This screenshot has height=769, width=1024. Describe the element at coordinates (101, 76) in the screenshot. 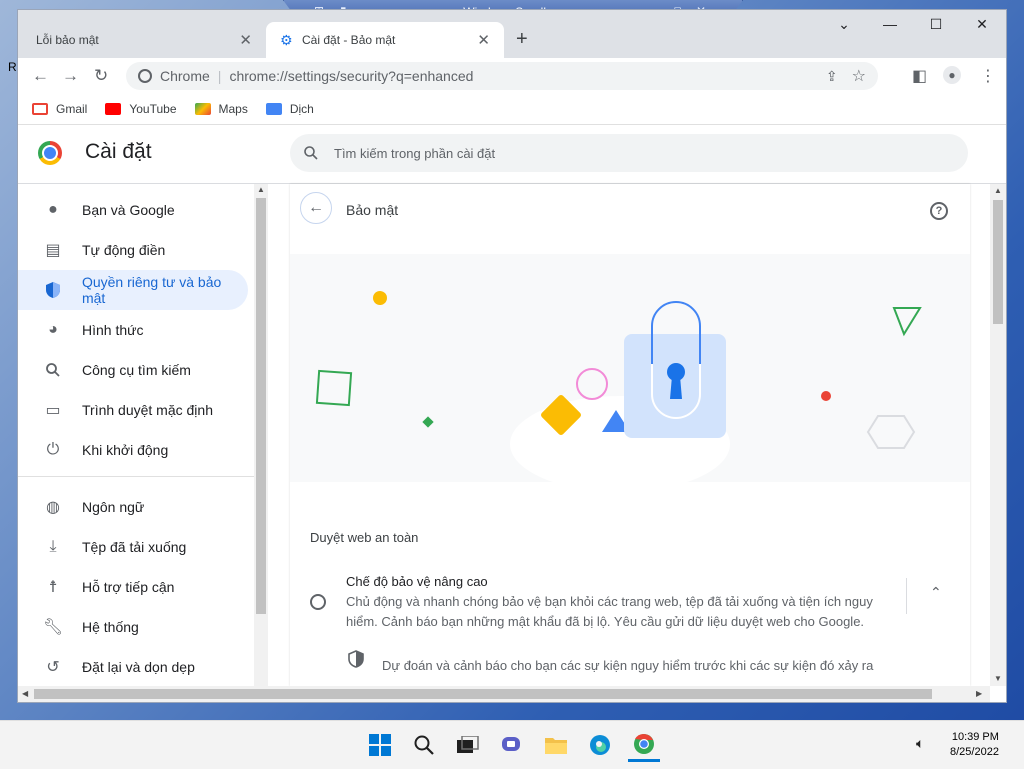

I see `reload-icon: ↻` at that location.